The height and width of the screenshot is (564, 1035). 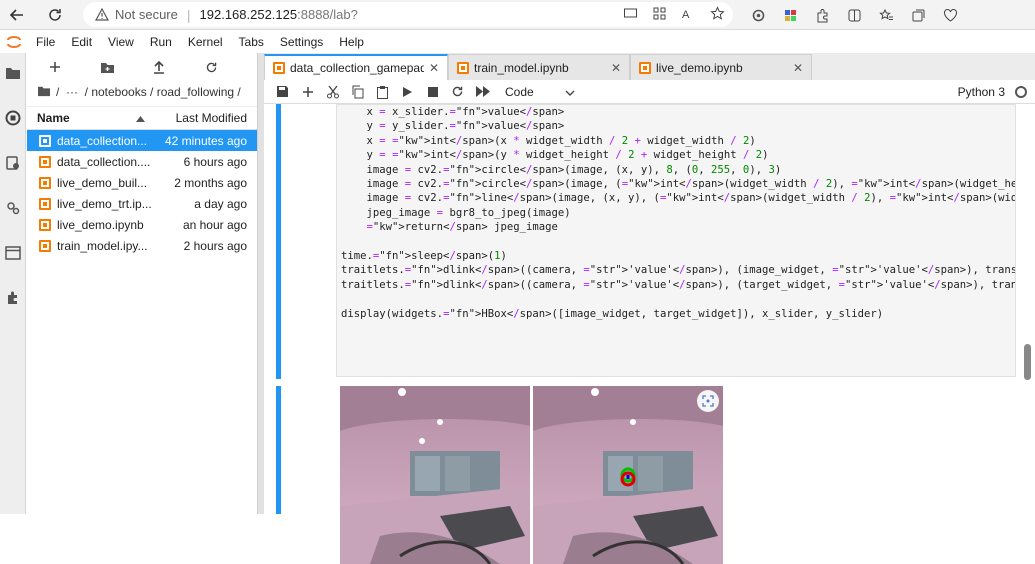 I want to click on run-icon, so click(x=407, y=92).